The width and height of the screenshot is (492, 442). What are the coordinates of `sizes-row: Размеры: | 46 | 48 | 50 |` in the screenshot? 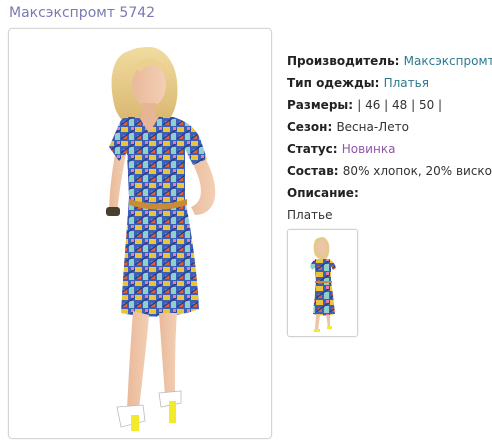 It's located at (389, 105).